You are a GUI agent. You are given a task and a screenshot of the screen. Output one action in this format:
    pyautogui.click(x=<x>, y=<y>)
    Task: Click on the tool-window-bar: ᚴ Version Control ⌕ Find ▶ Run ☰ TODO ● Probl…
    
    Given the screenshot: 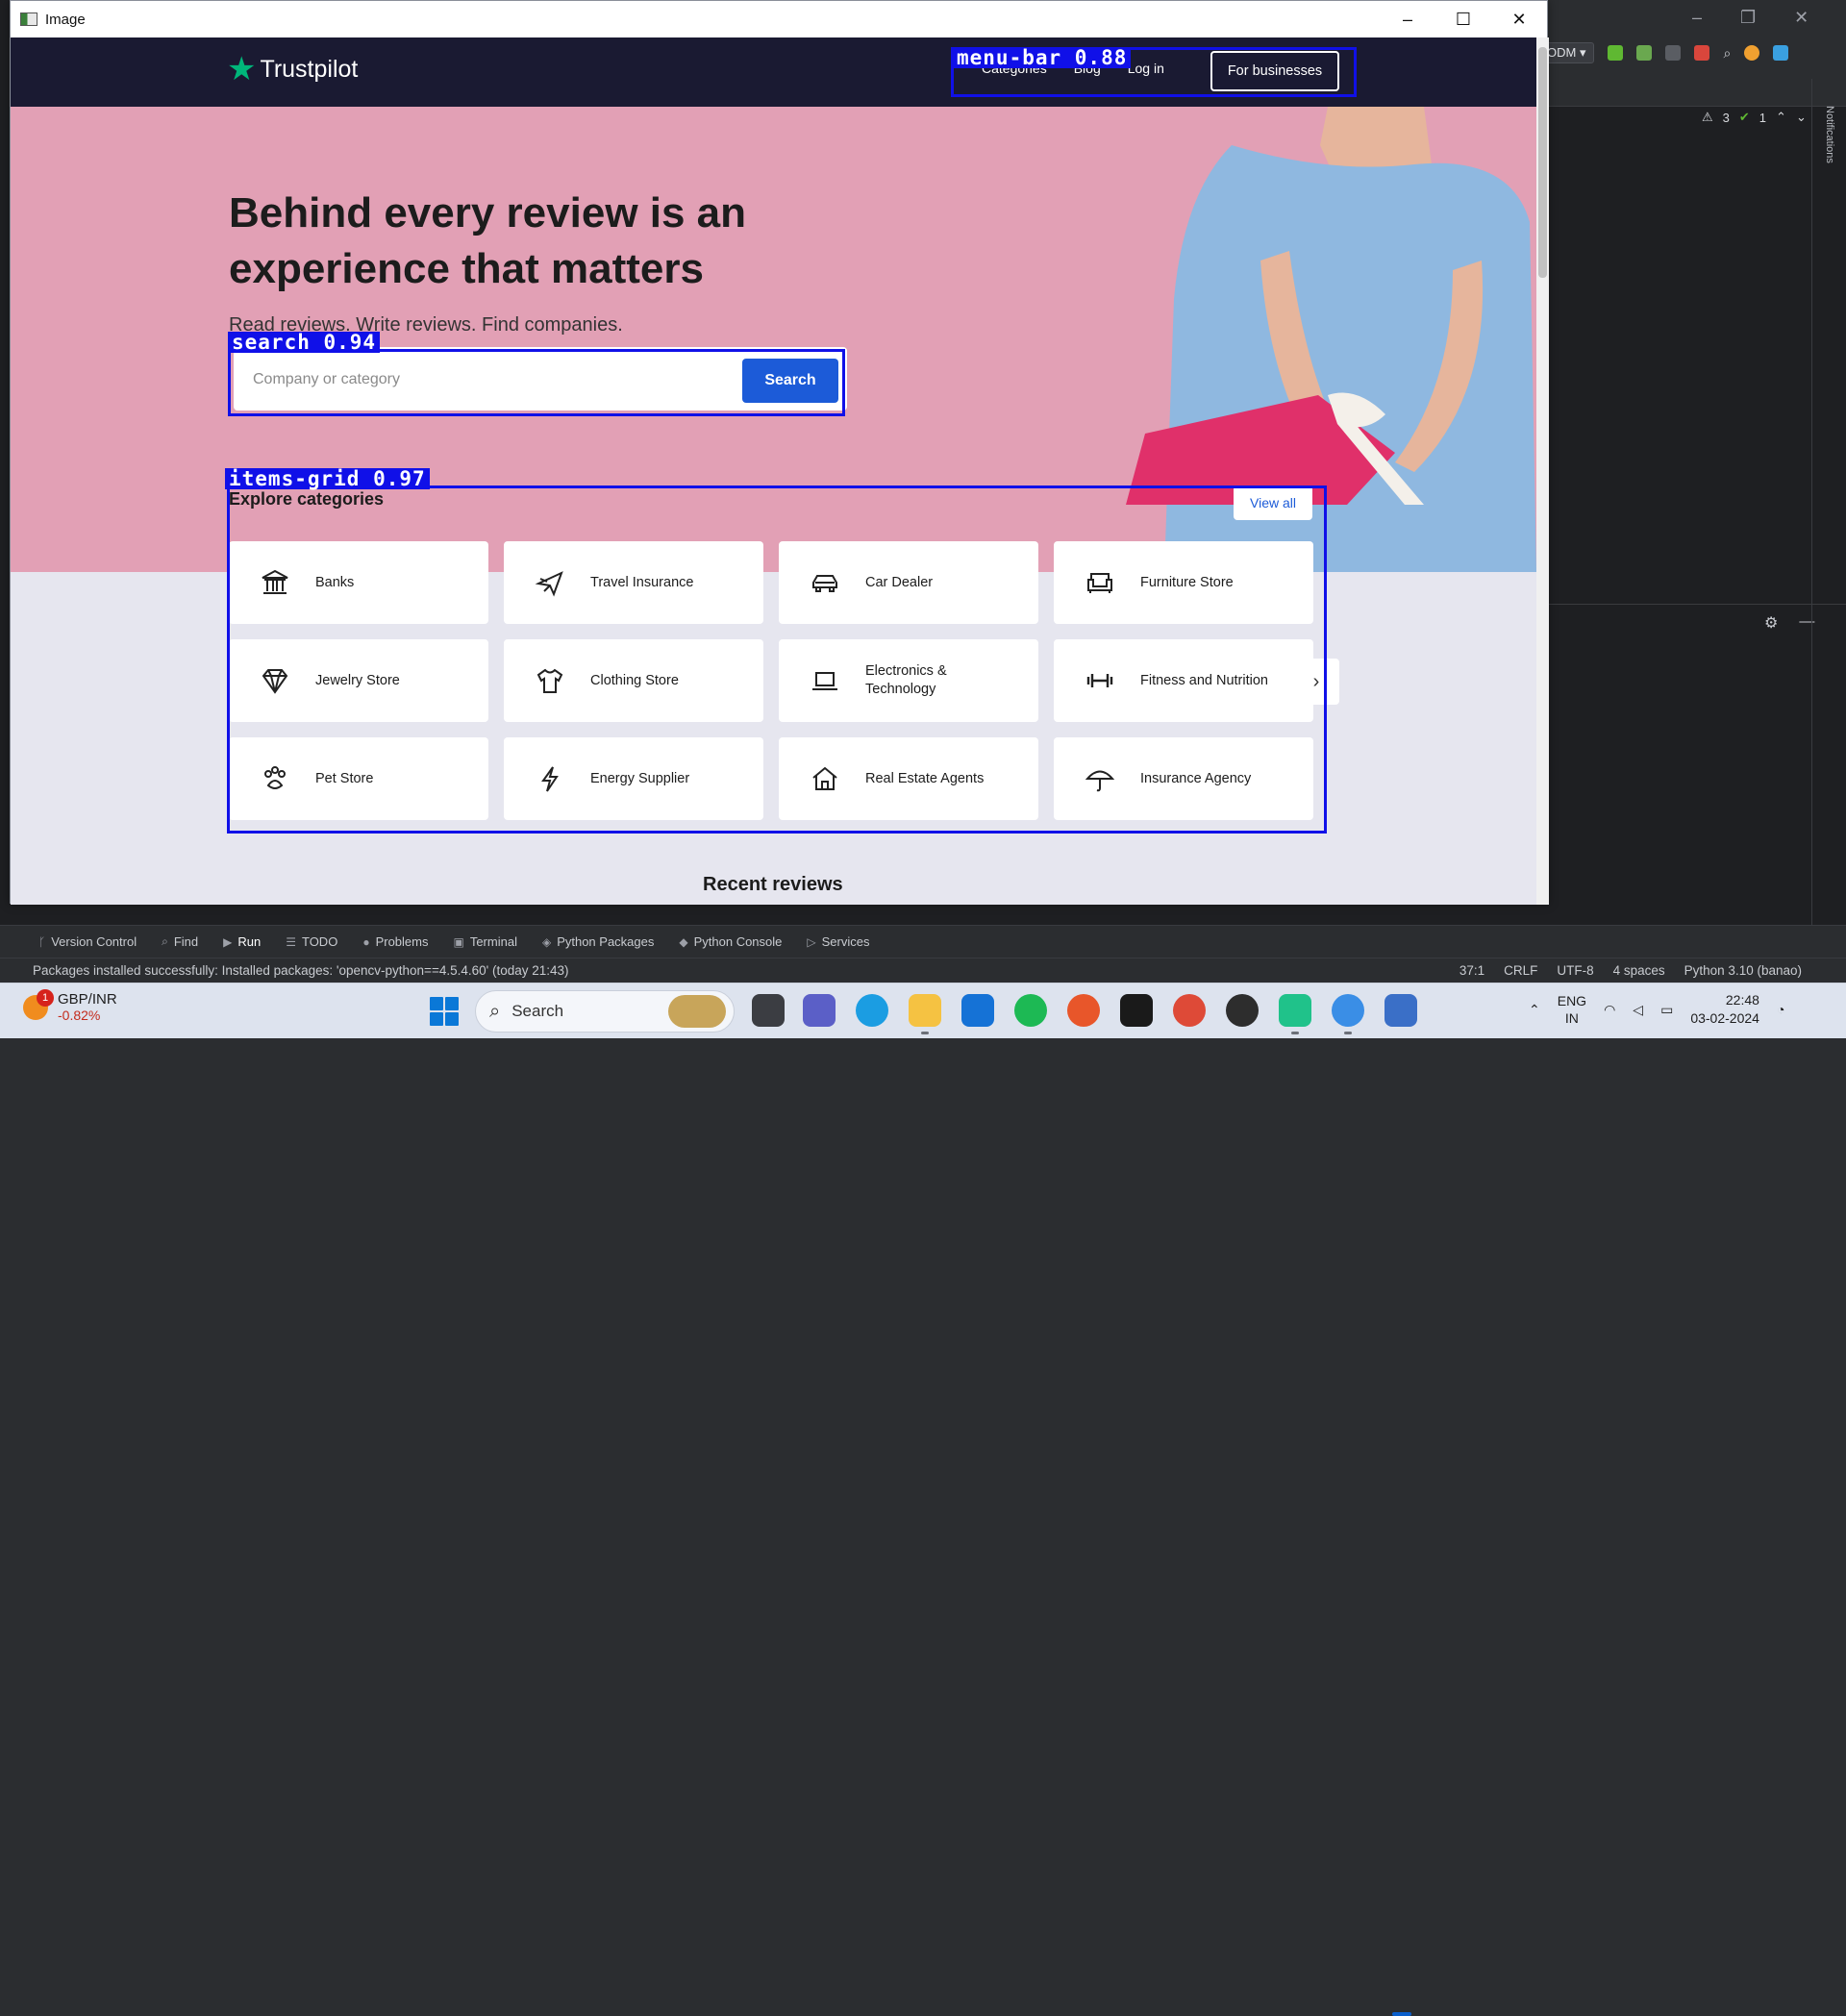 What is the action you would take?
    pyautogui.click(x=923, y=941)
    